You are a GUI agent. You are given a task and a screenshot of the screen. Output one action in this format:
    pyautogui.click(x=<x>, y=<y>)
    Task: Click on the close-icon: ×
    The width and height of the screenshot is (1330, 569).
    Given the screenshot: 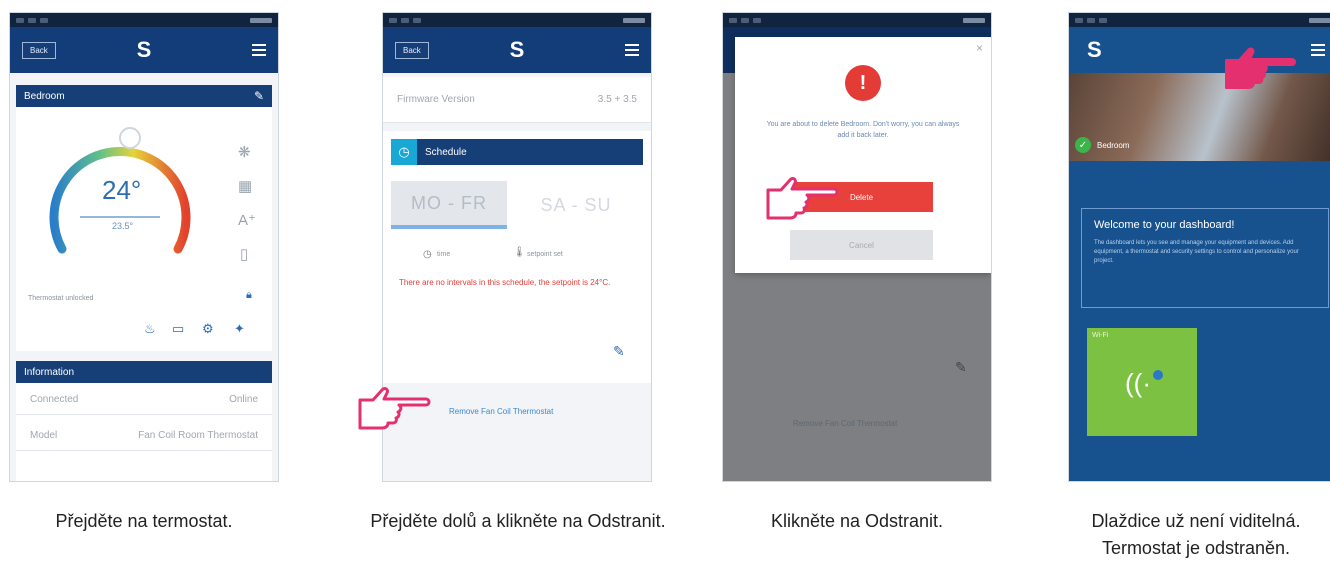 What is the action you would take?
    pyautogui.click(x=979, y=48)
    